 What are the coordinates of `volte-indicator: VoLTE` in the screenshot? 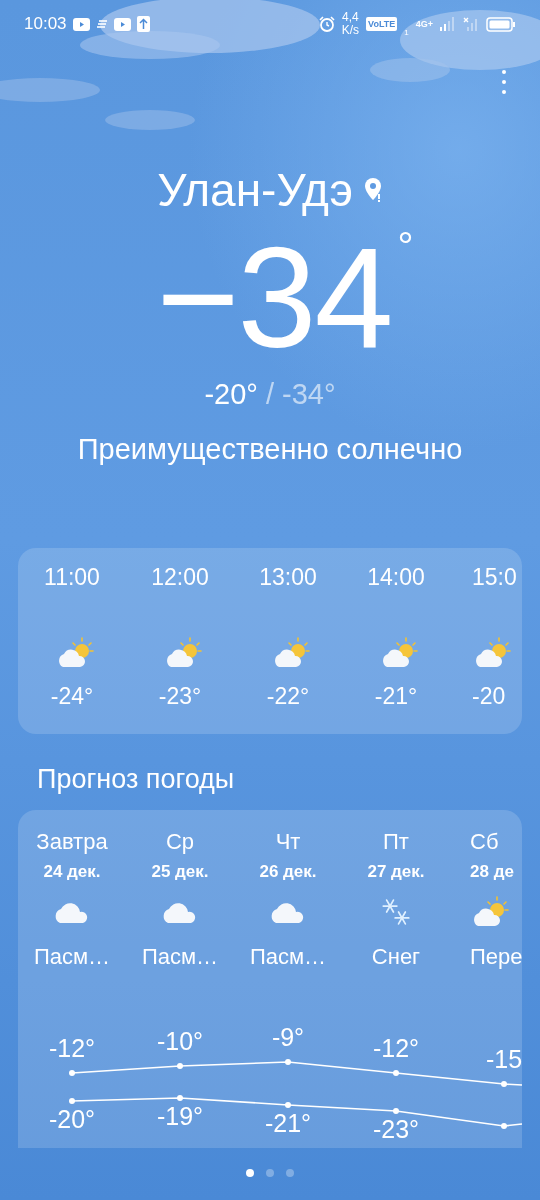 It's located at (382, 24).